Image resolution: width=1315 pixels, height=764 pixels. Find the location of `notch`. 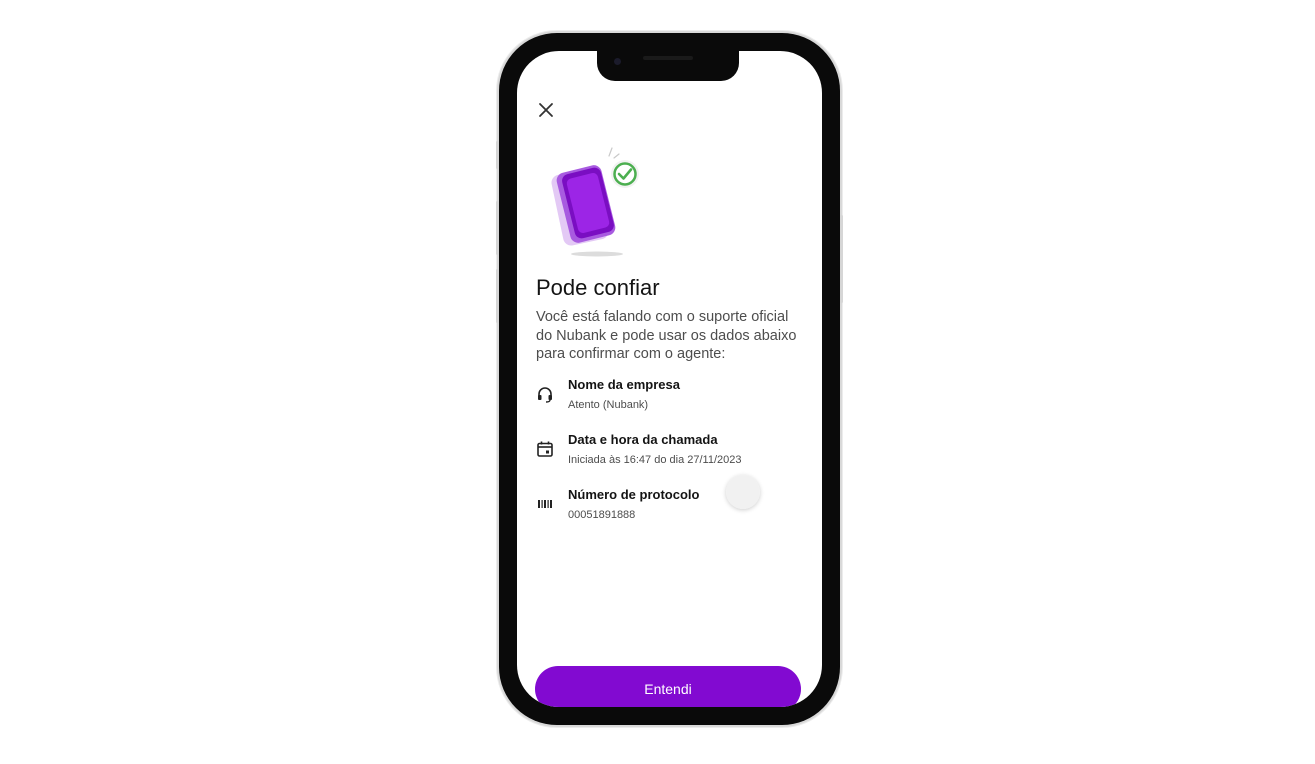

notch is located at coordinates (668, 66).